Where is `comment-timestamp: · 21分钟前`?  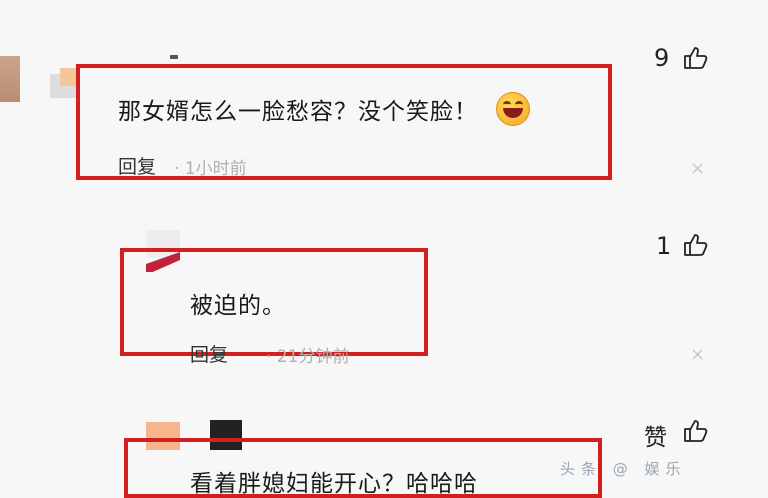
comment-timestamp: · 21分钟前 is located at coordinates (308, 357).